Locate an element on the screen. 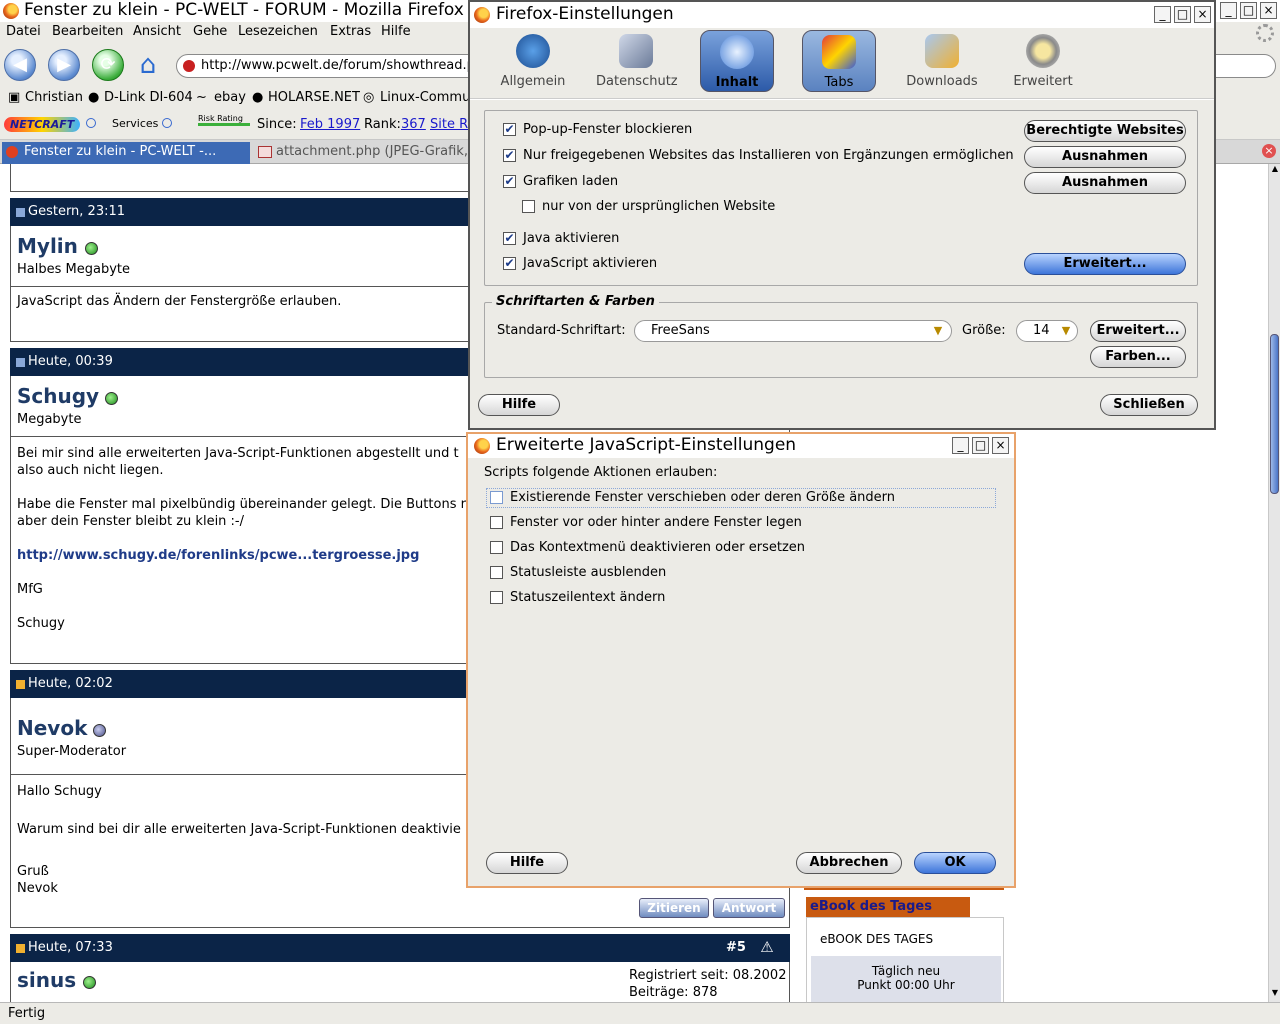 The image size is (1280, 1024). category-separator is located at coordinates (842, 99).